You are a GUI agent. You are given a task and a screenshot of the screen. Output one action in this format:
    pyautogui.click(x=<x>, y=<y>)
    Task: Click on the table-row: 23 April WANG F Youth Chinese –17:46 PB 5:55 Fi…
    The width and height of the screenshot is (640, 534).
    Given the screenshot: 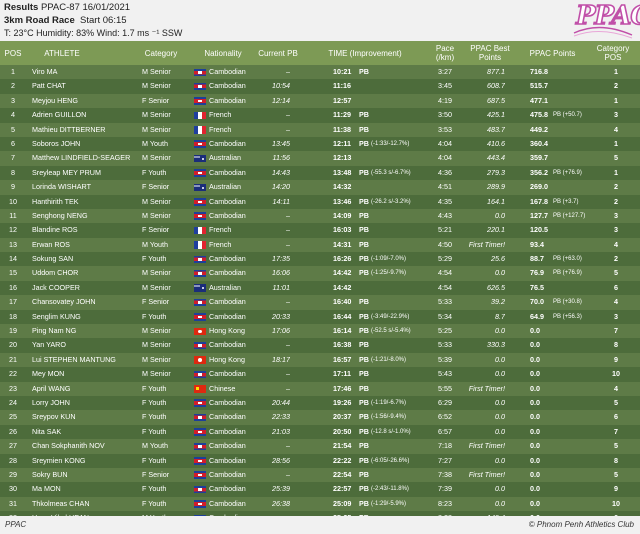 What is the action you would take?
    pyautogui.click(x=320, y=388)
    